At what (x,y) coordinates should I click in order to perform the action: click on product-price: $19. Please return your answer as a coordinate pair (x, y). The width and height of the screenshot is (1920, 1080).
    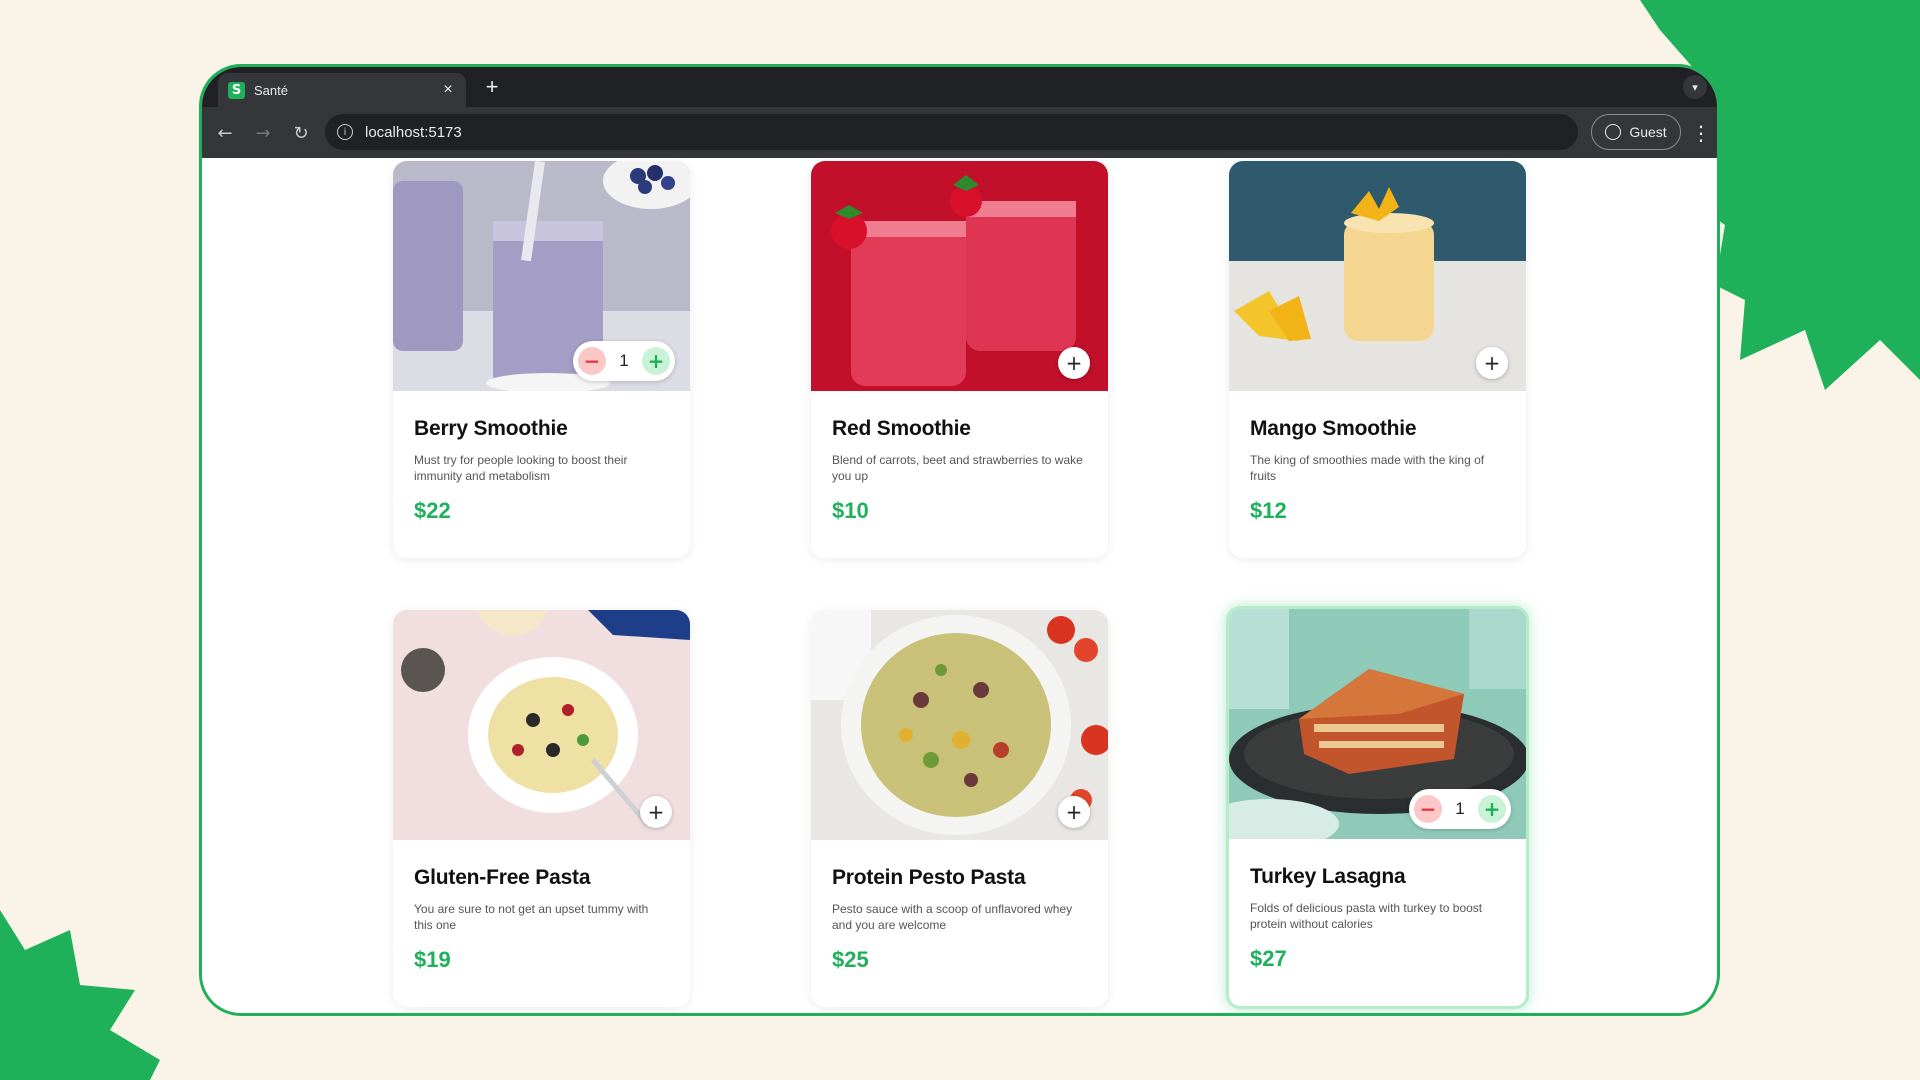
    Looking at the image, I should click on (432, 959).